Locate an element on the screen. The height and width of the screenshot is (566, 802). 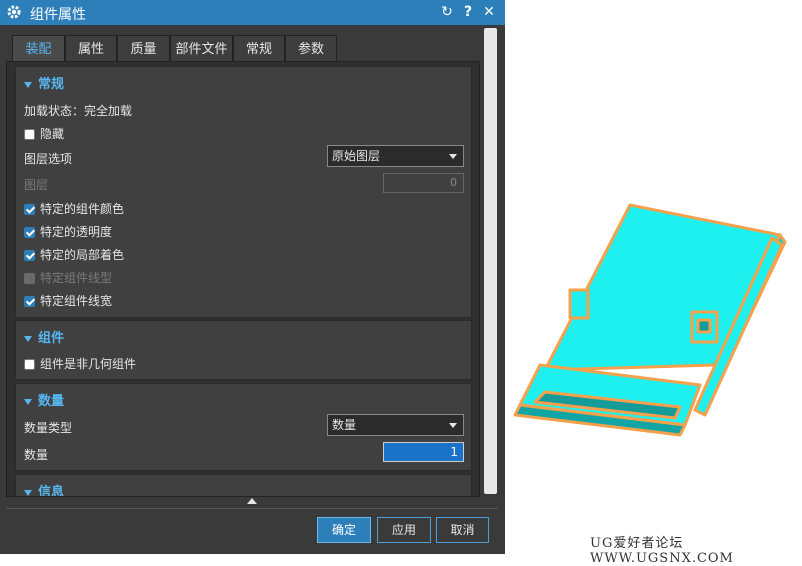
model-block-hole is located at coordinates (704, 326).